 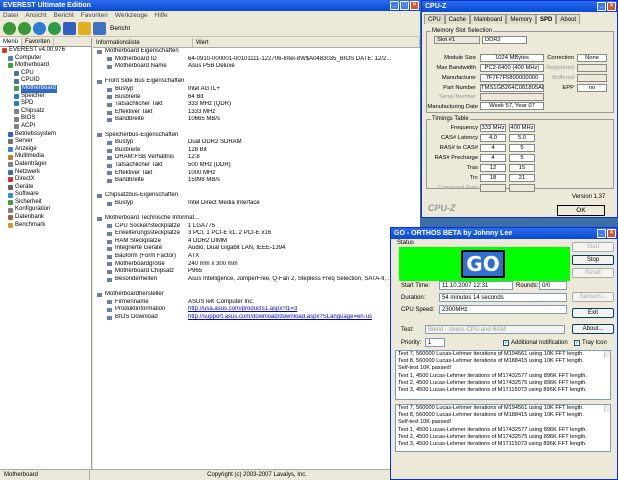 I want to click on cpuz-close-button: ×, so click(x=611, y=6).